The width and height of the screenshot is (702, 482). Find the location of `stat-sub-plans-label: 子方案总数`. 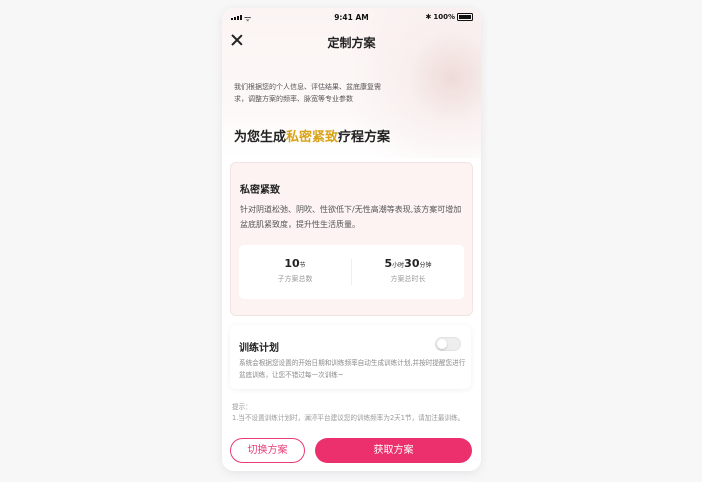

stat-sub-plans-label: 子方案总数 is located at coordinates (295, 279).